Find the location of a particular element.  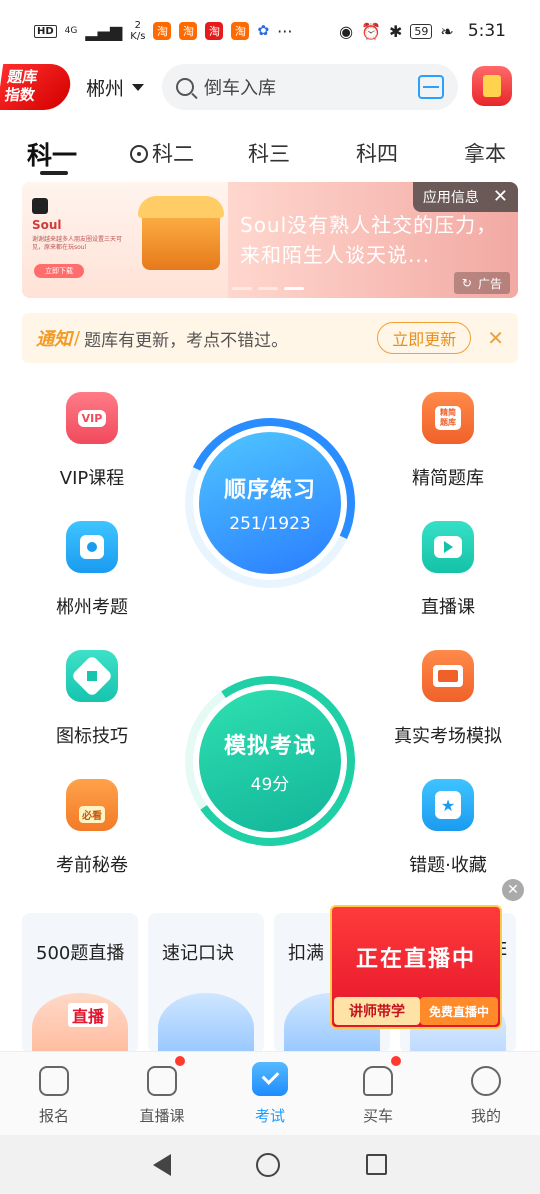

status-left: HD 4G ▂▄▆ 2 K/s 淘 淘 淘 淘 ✿ ··· is located at coordinates (163, 31).